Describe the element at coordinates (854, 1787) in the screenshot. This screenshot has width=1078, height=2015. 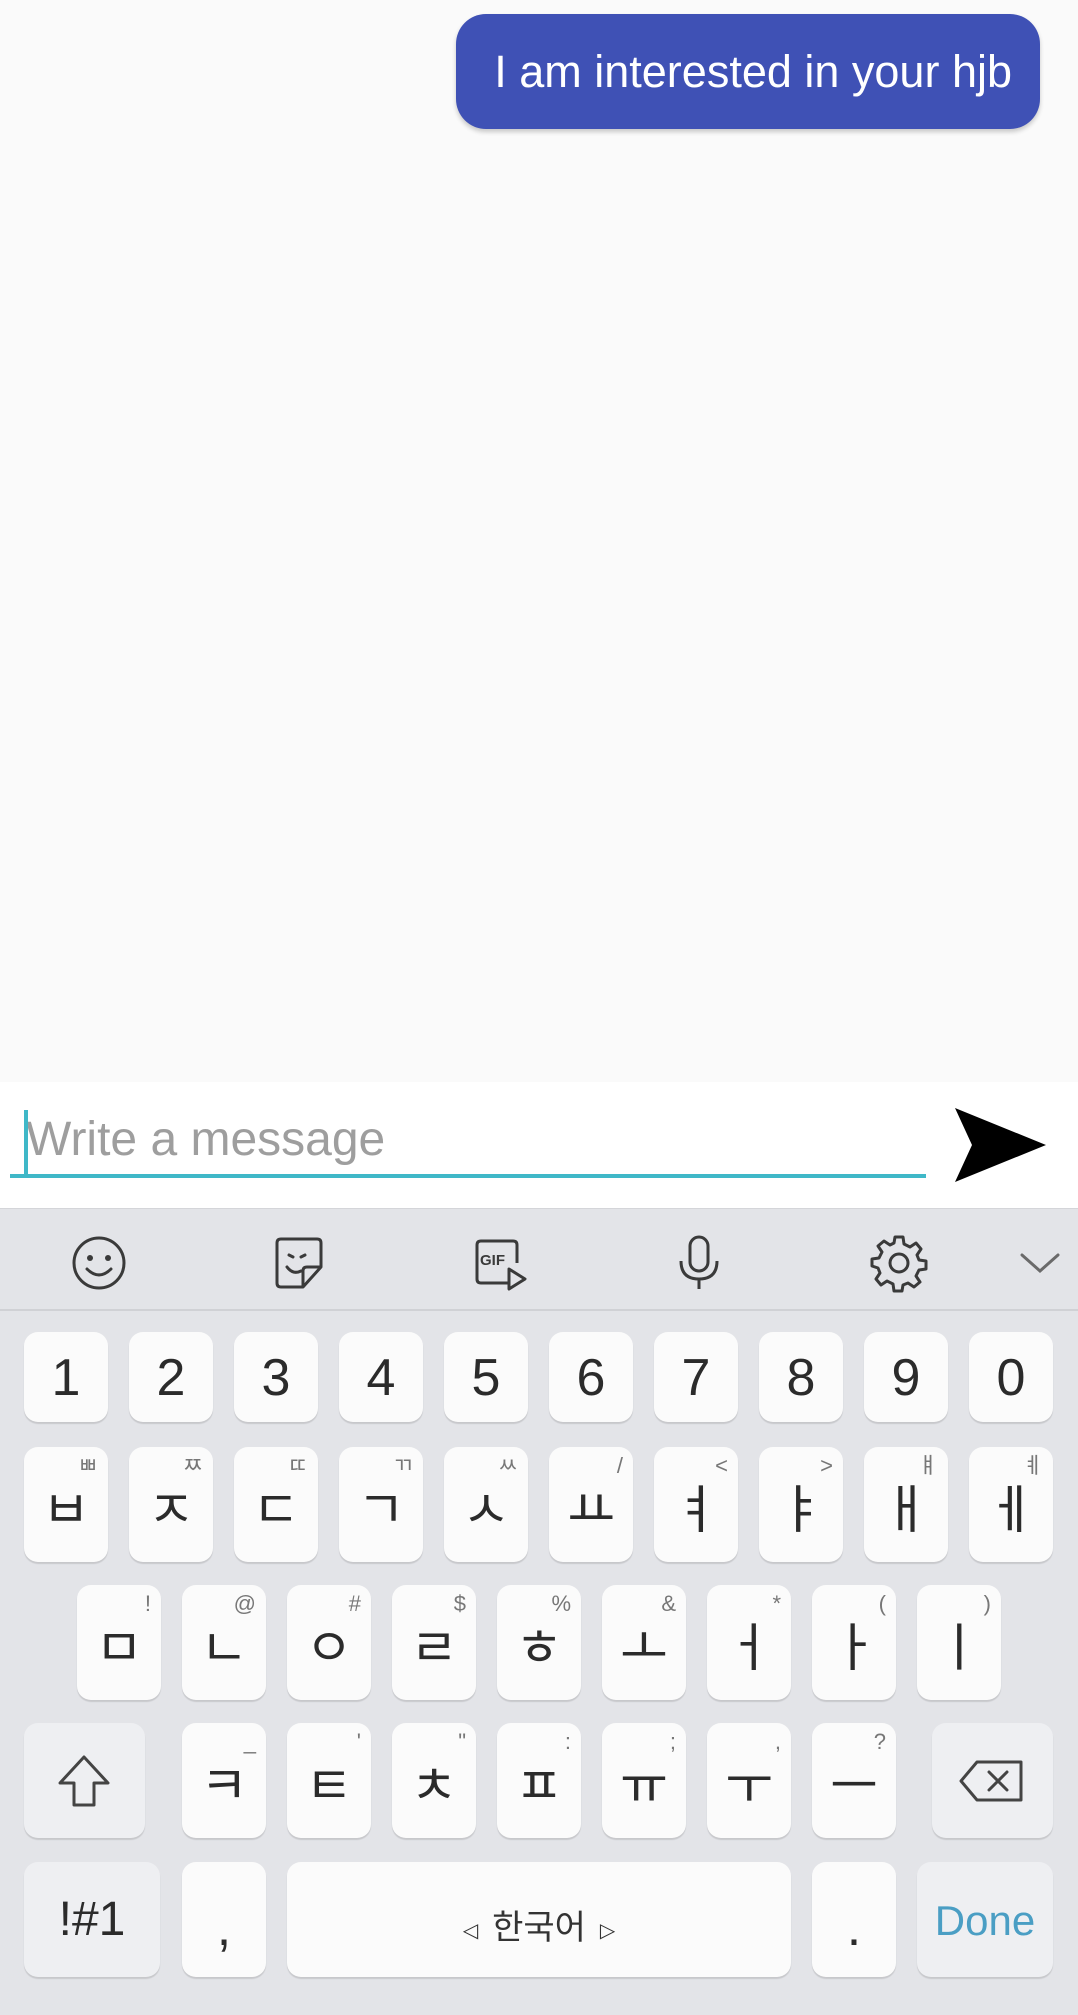
I see `key-label: ㅡ` at that location.